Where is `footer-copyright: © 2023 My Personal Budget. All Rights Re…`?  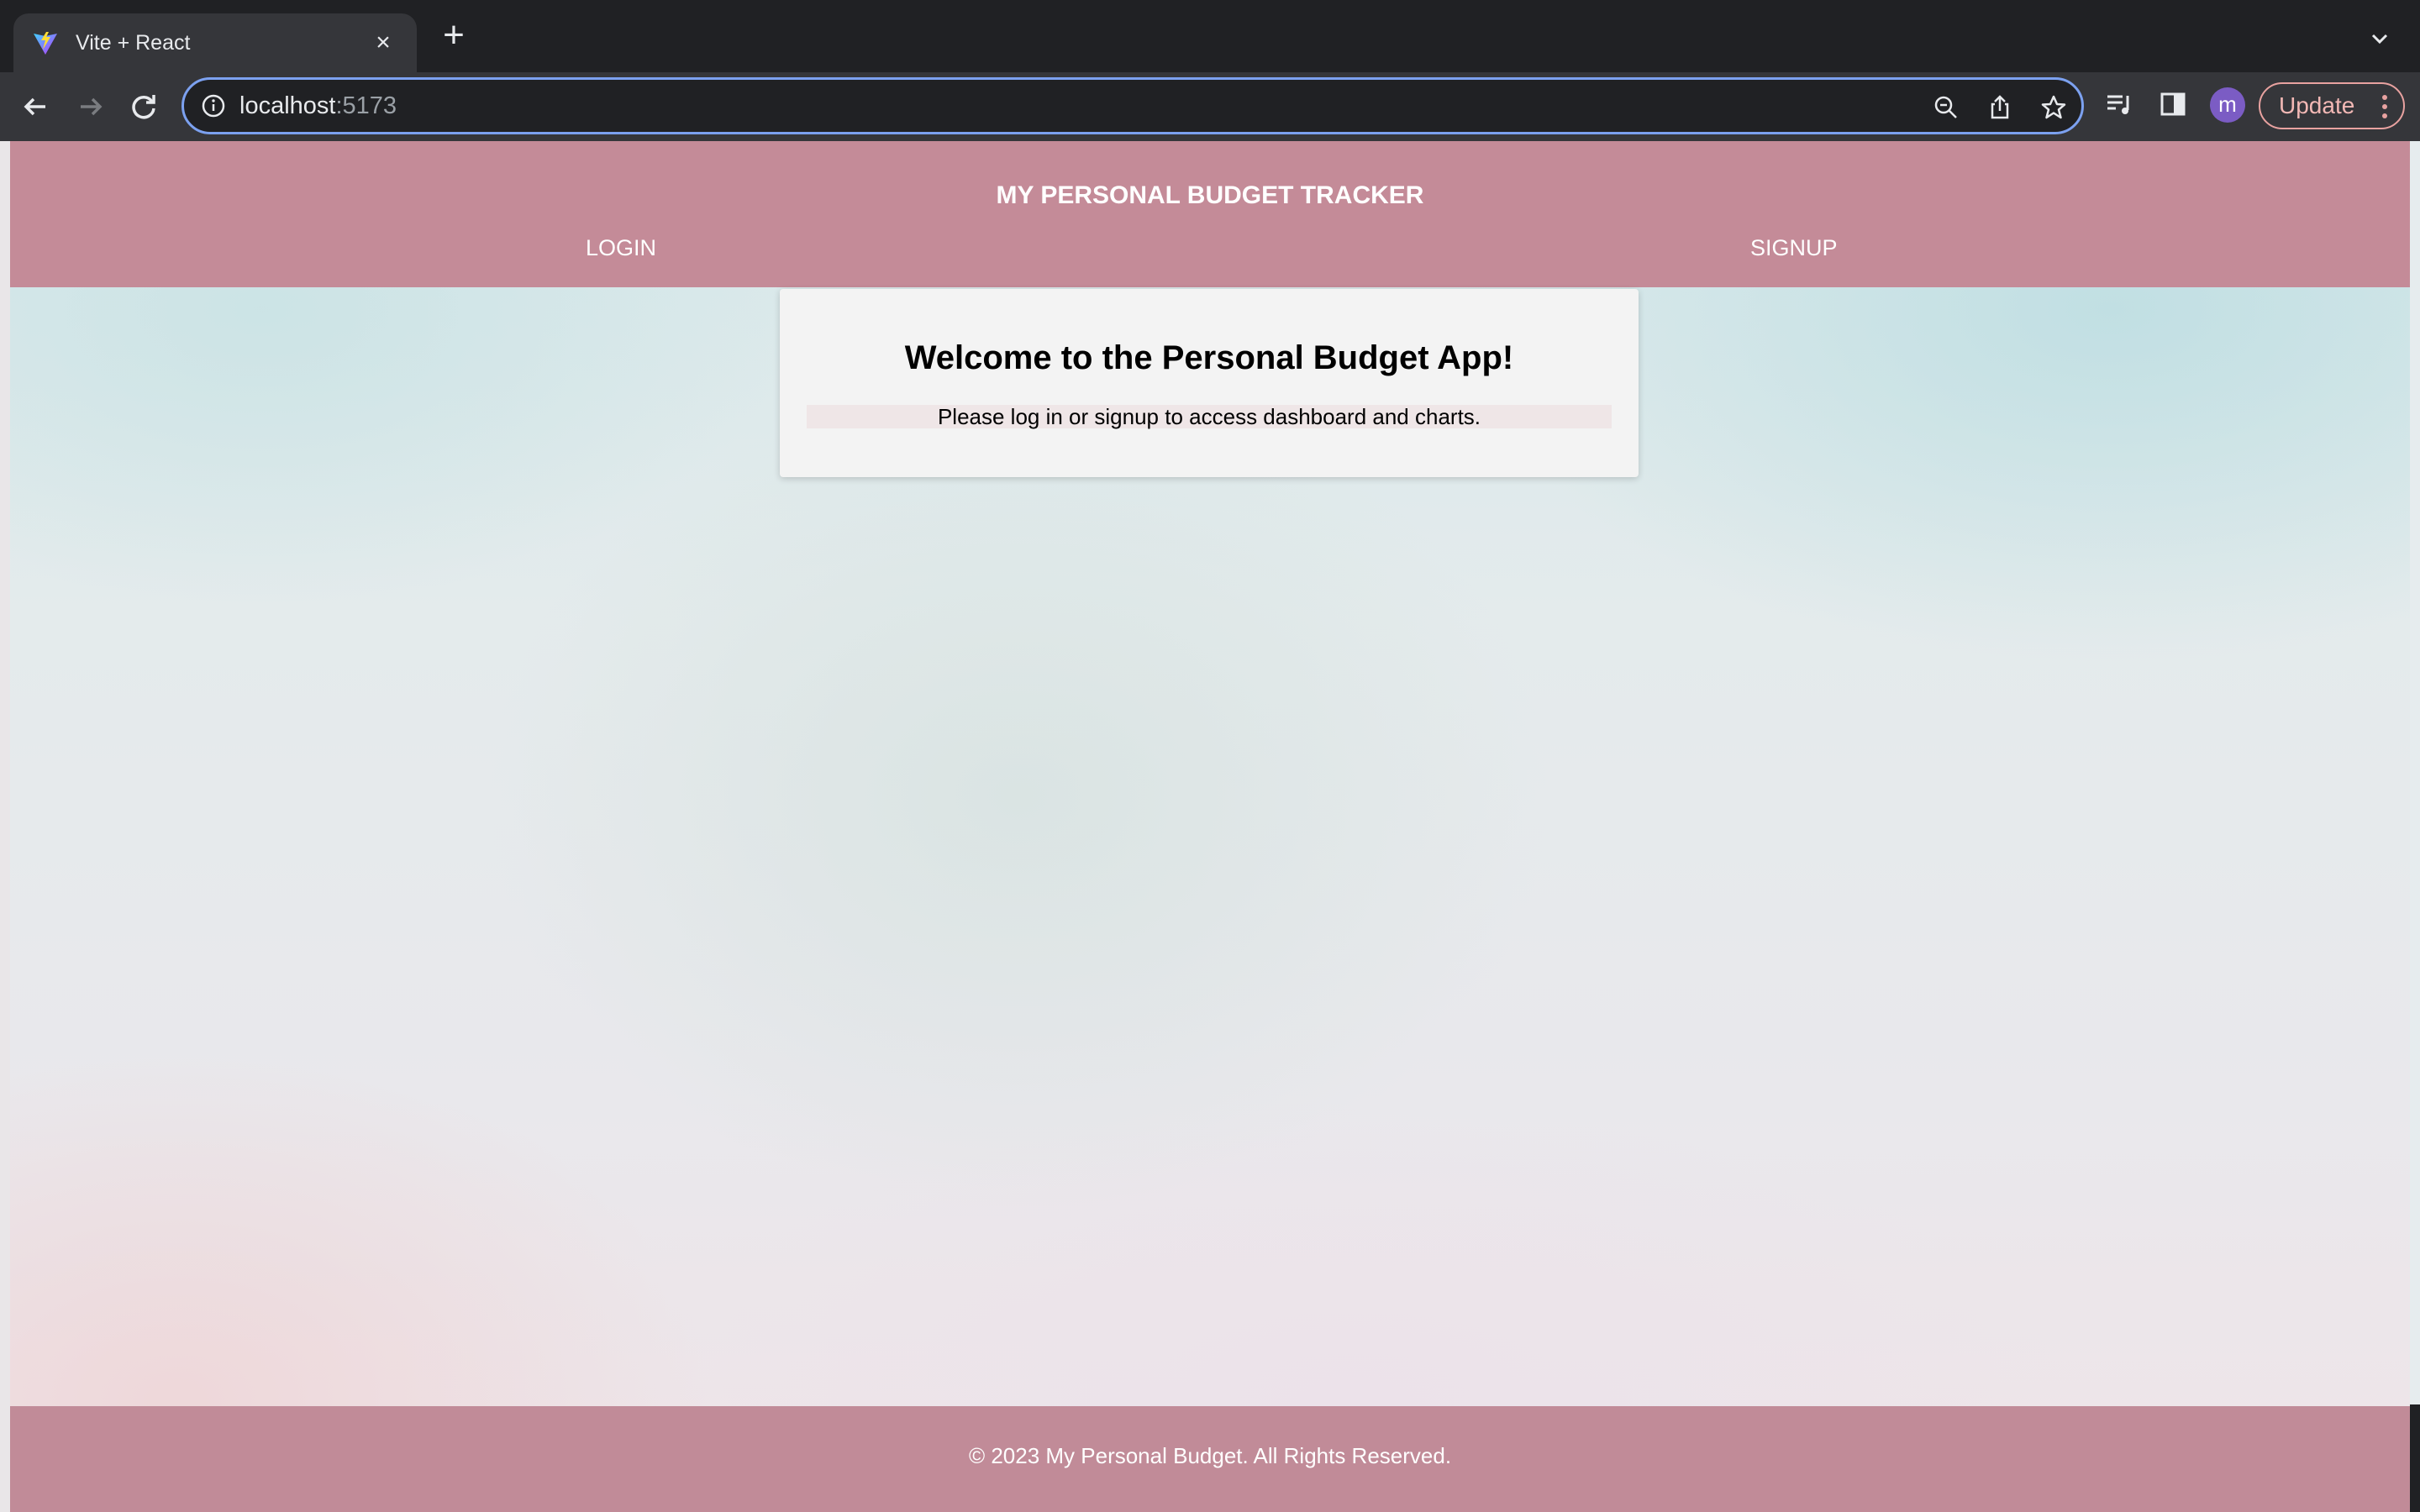 footer-copyright: © 2023 My Personal Budget. All Rights Re… is located at coordinates (1210, 1455).